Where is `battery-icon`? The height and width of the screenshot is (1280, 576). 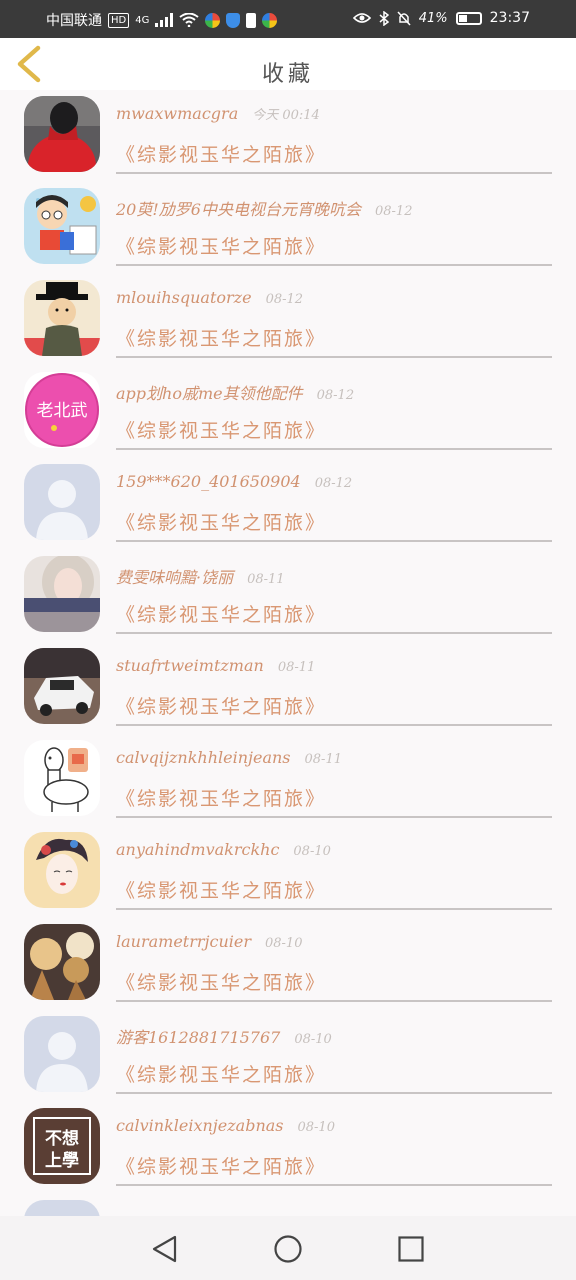 battery-icon is located at coordinates (468, 18).